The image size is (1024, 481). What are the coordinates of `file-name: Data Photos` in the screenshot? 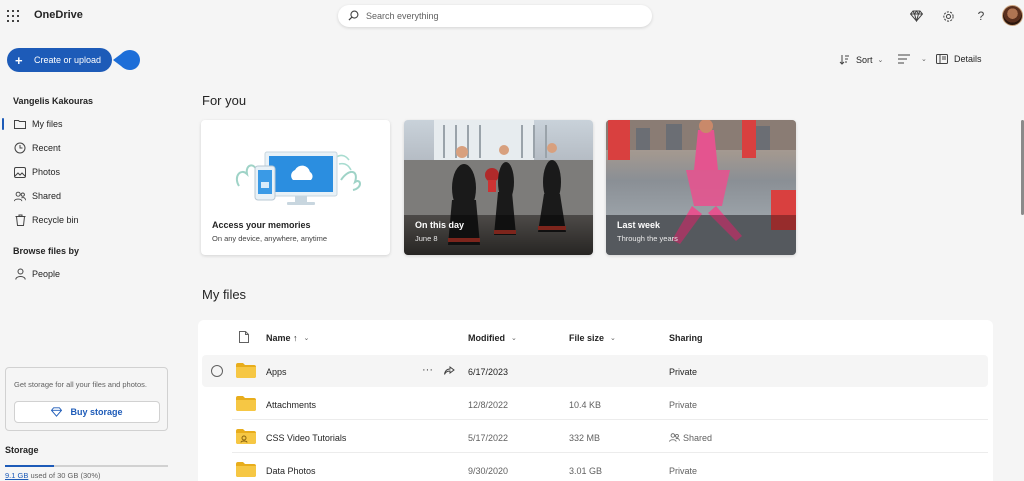 It's located at (291, 471).